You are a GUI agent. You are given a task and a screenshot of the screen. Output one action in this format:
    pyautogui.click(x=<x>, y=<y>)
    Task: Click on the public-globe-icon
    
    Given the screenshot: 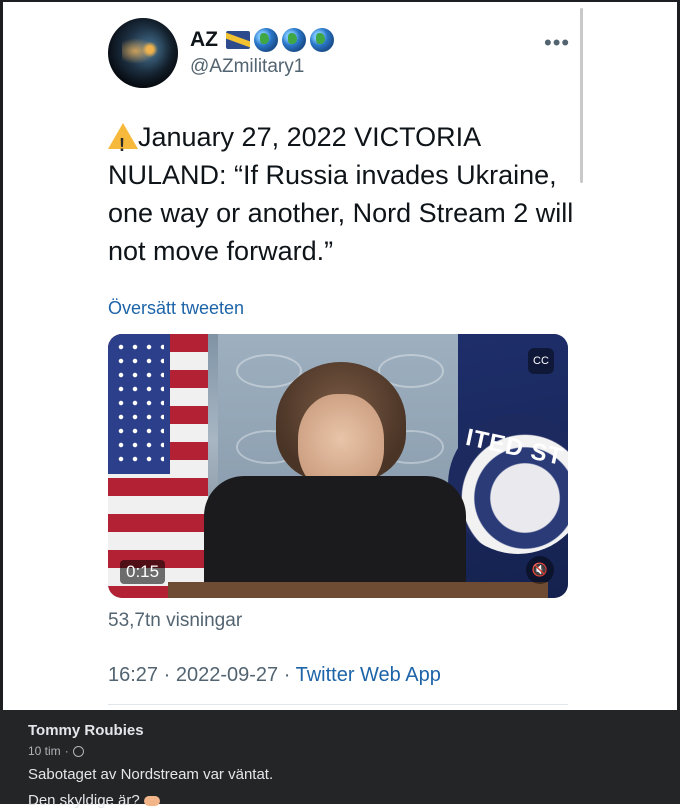 What is the action you would take?
    pyautogui.click(x=78, y=751)
    